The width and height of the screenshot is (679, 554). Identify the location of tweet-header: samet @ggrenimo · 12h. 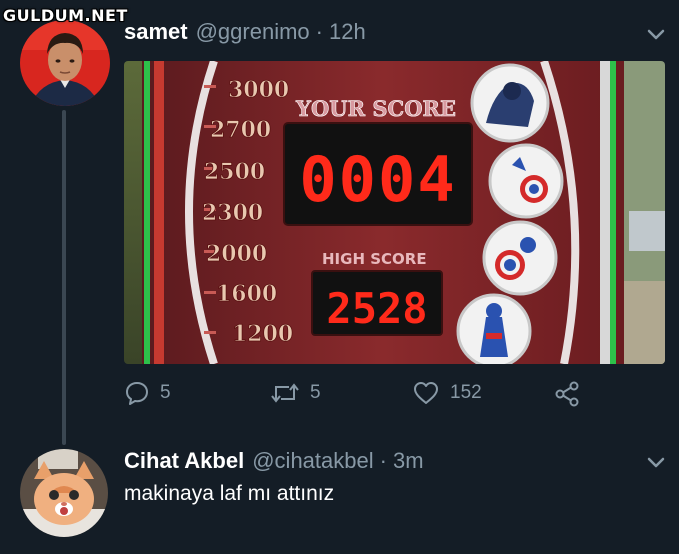
(245, 32).